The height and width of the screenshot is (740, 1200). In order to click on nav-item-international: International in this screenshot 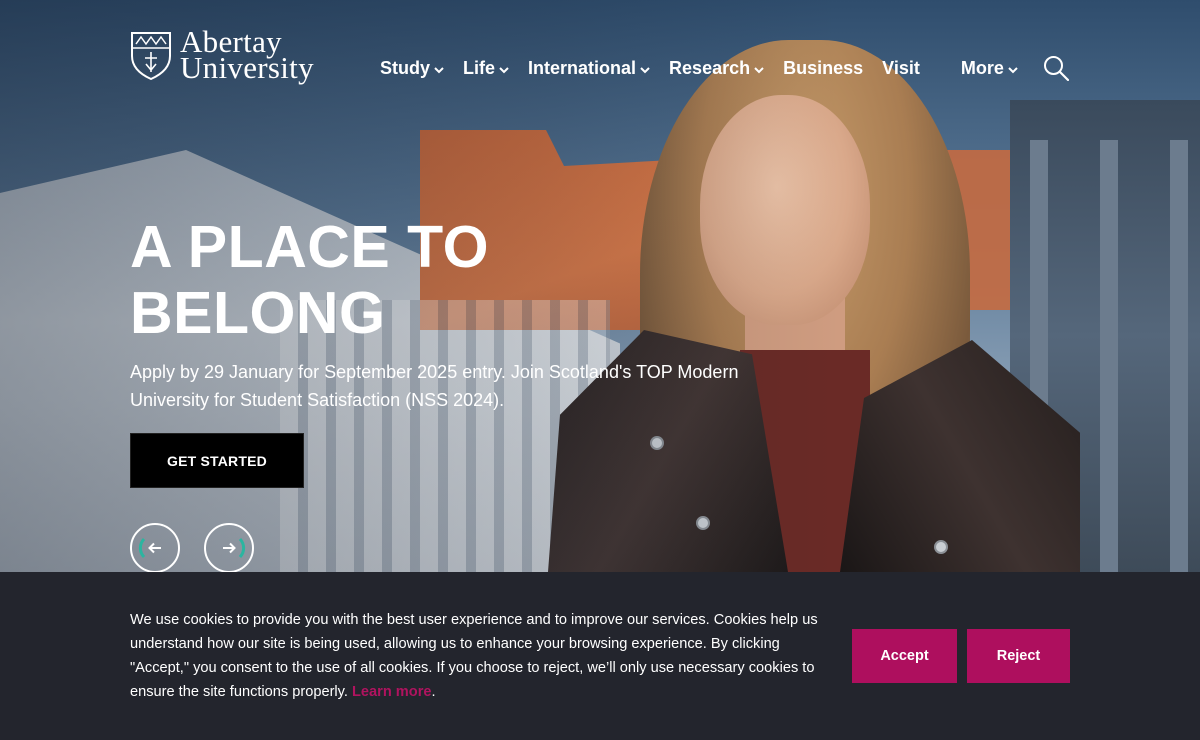, I will do `click(589, 68)`.